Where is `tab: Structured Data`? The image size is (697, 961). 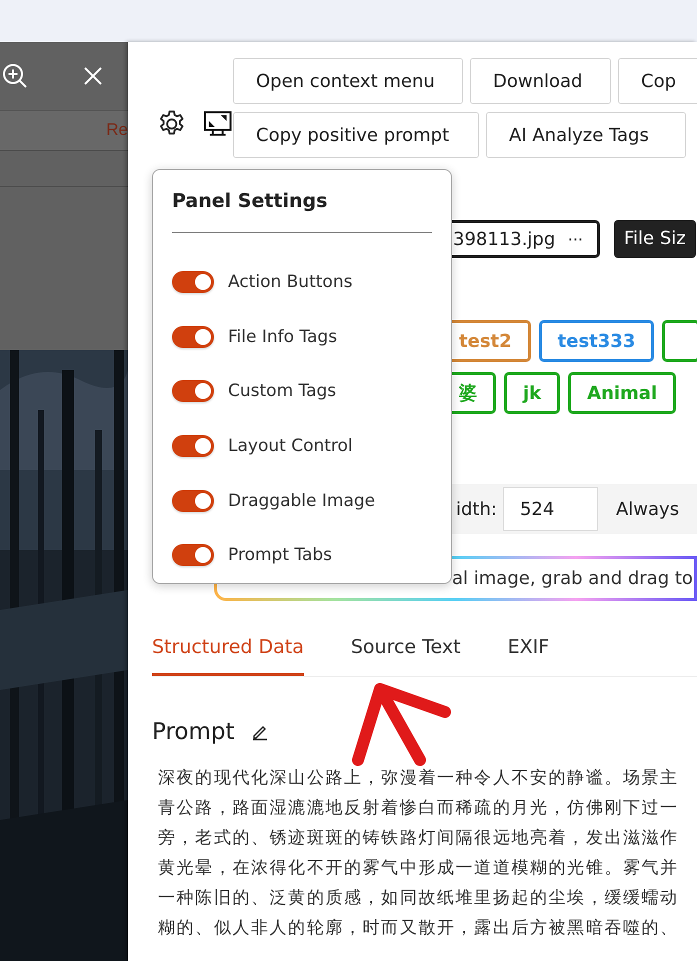
tab: Structured Data is located at coordinates (228, 648).